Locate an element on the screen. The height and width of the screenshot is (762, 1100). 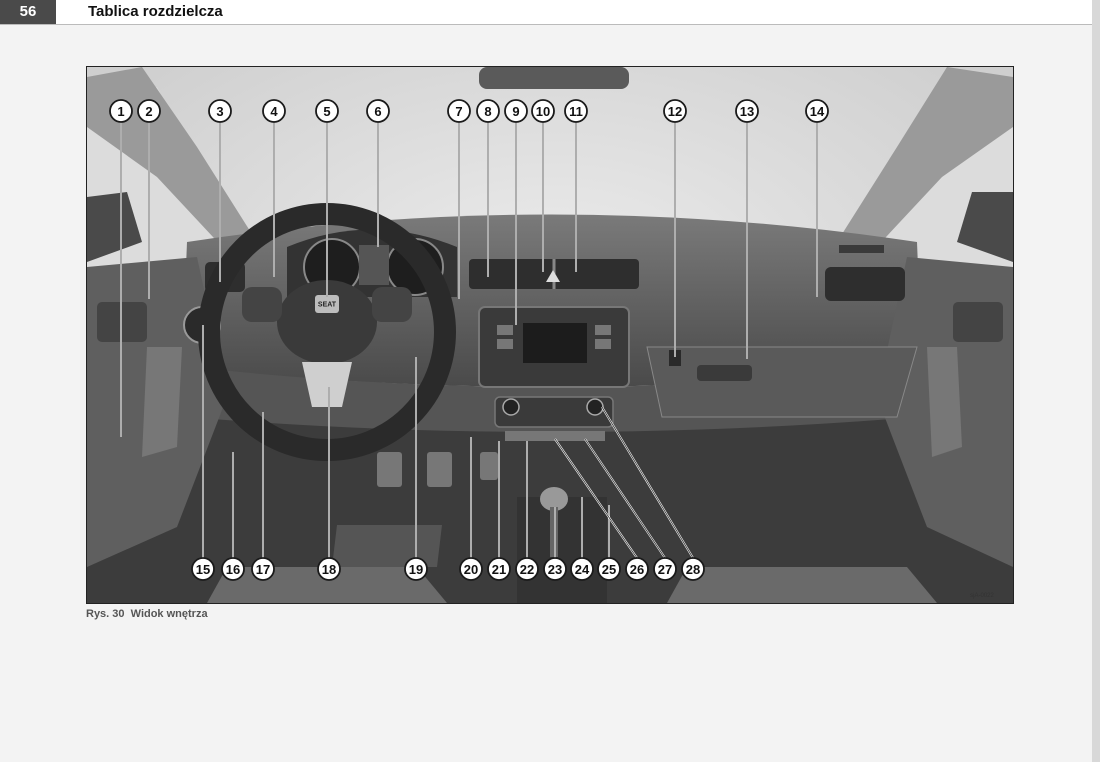
page-title: Tablica rozdzielcza is located at coordinates (155, 11).